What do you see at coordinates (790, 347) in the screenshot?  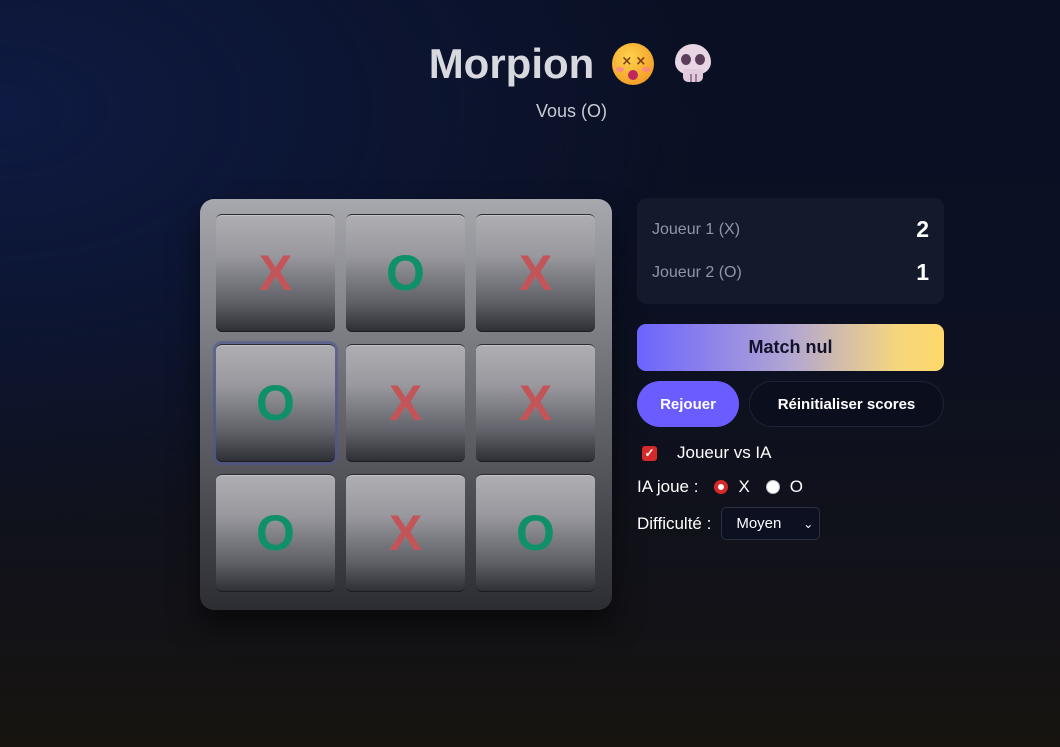 I see `game-status-banner: Match nul` at bounding box center [790, 347].